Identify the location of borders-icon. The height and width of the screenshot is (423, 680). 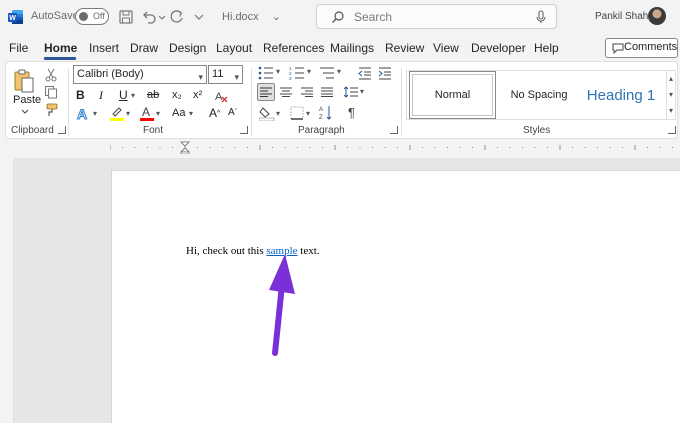
(297, 113).